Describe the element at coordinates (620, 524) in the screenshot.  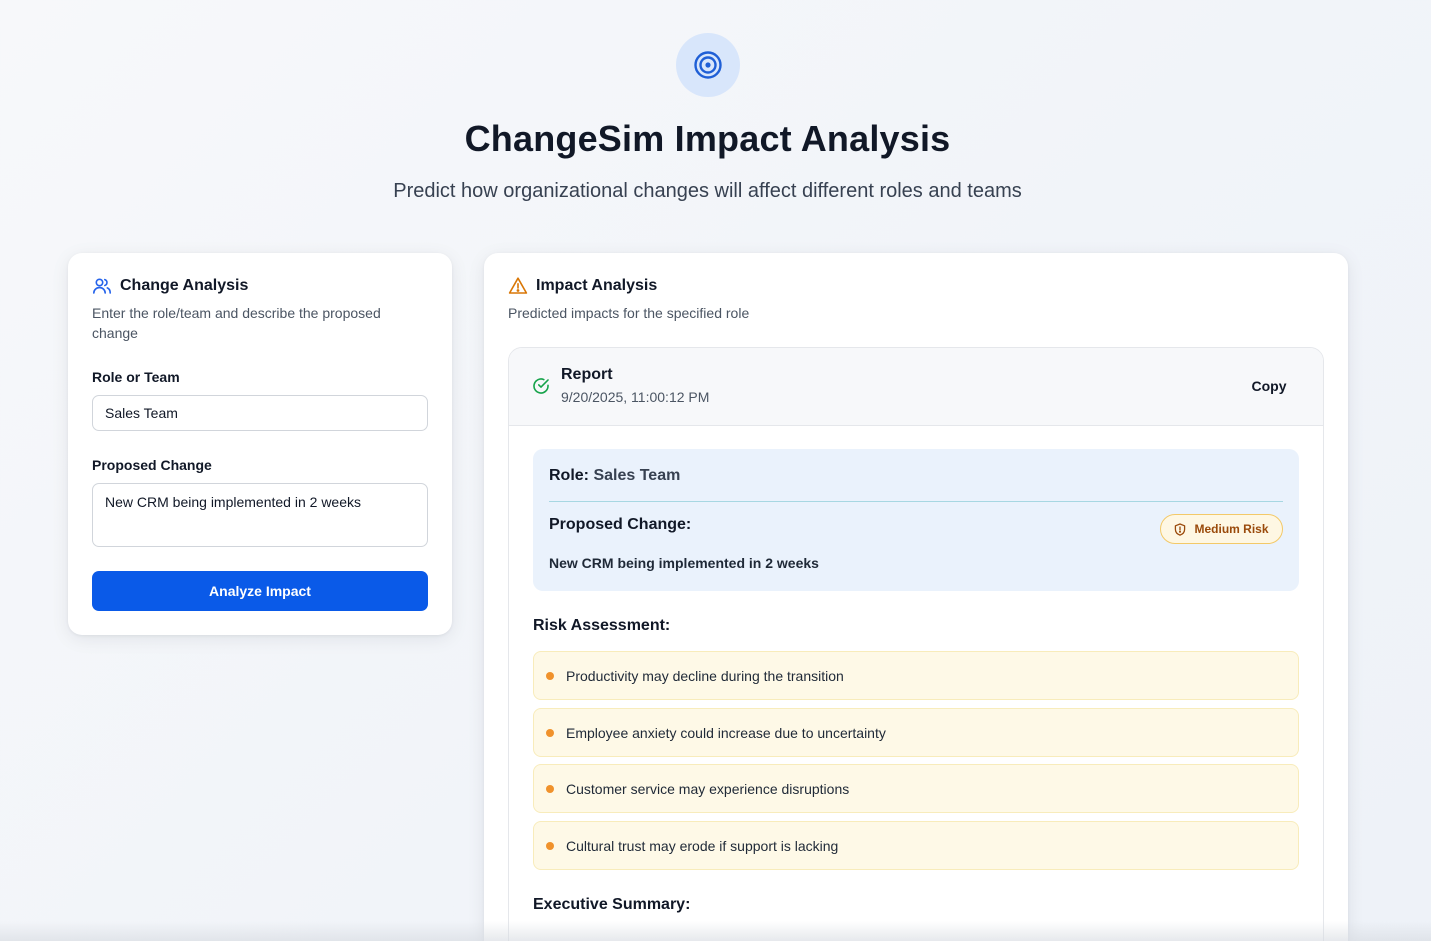
I see `proposed-change-heading: Proposed Change:` at that location.